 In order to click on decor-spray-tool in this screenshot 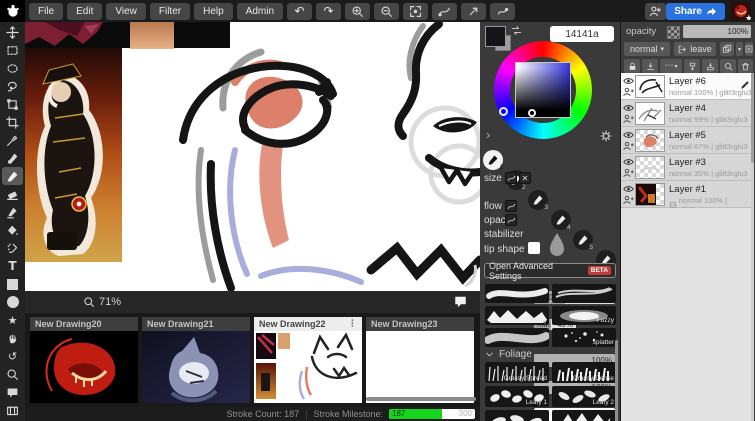, I will do `click(12, 248)`.